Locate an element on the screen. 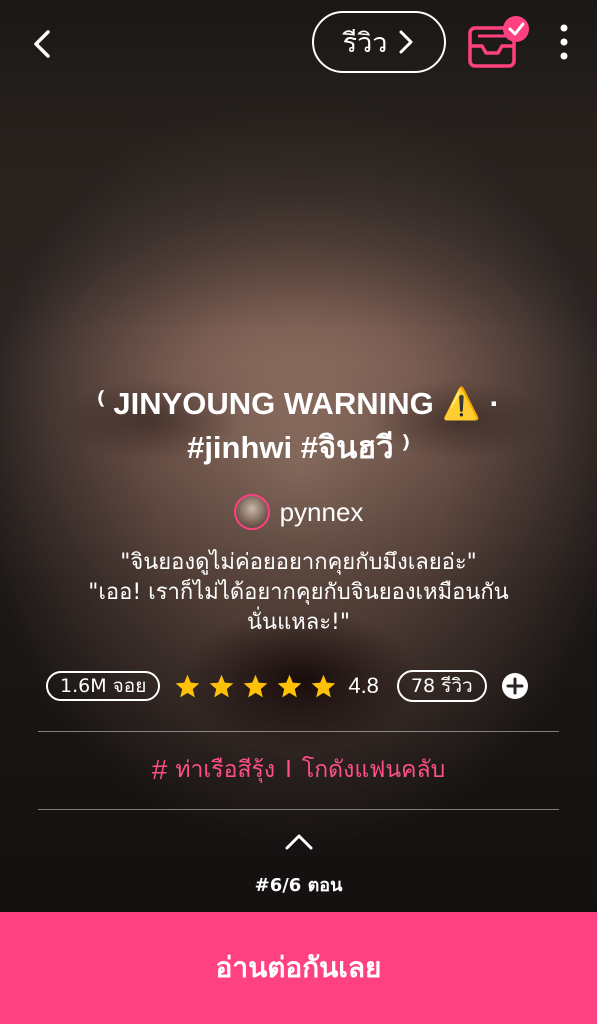 The height and width of the screenshot is (1024, 597). episode-count: #6/6 ตอน is located at coordinates (298, 885).